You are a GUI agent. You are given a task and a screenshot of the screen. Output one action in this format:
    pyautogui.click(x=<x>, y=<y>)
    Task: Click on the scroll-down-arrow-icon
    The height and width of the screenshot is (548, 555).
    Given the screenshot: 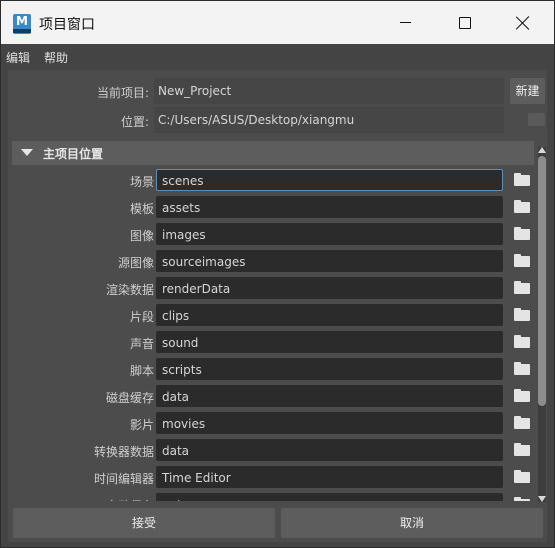 What is the action you would take?
    pyautogui.click(x=542, y=499)
    